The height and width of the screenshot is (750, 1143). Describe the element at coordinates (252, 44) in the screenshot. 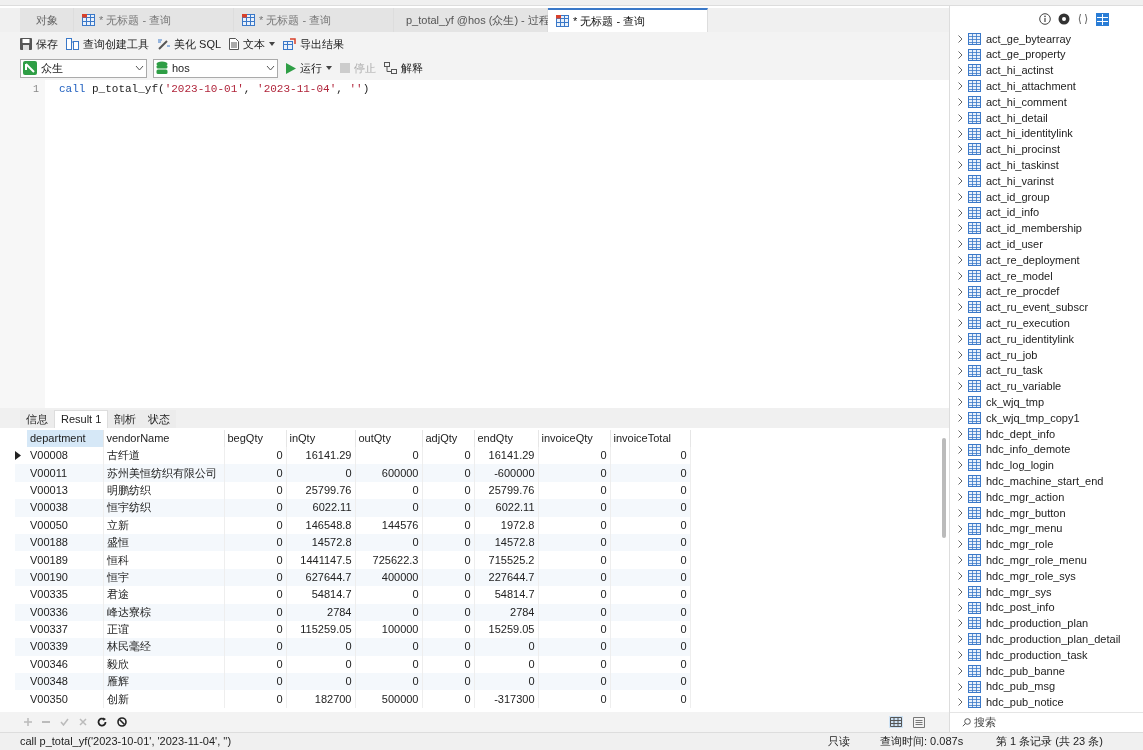

I see `toolbar-button: 文本` at that location.